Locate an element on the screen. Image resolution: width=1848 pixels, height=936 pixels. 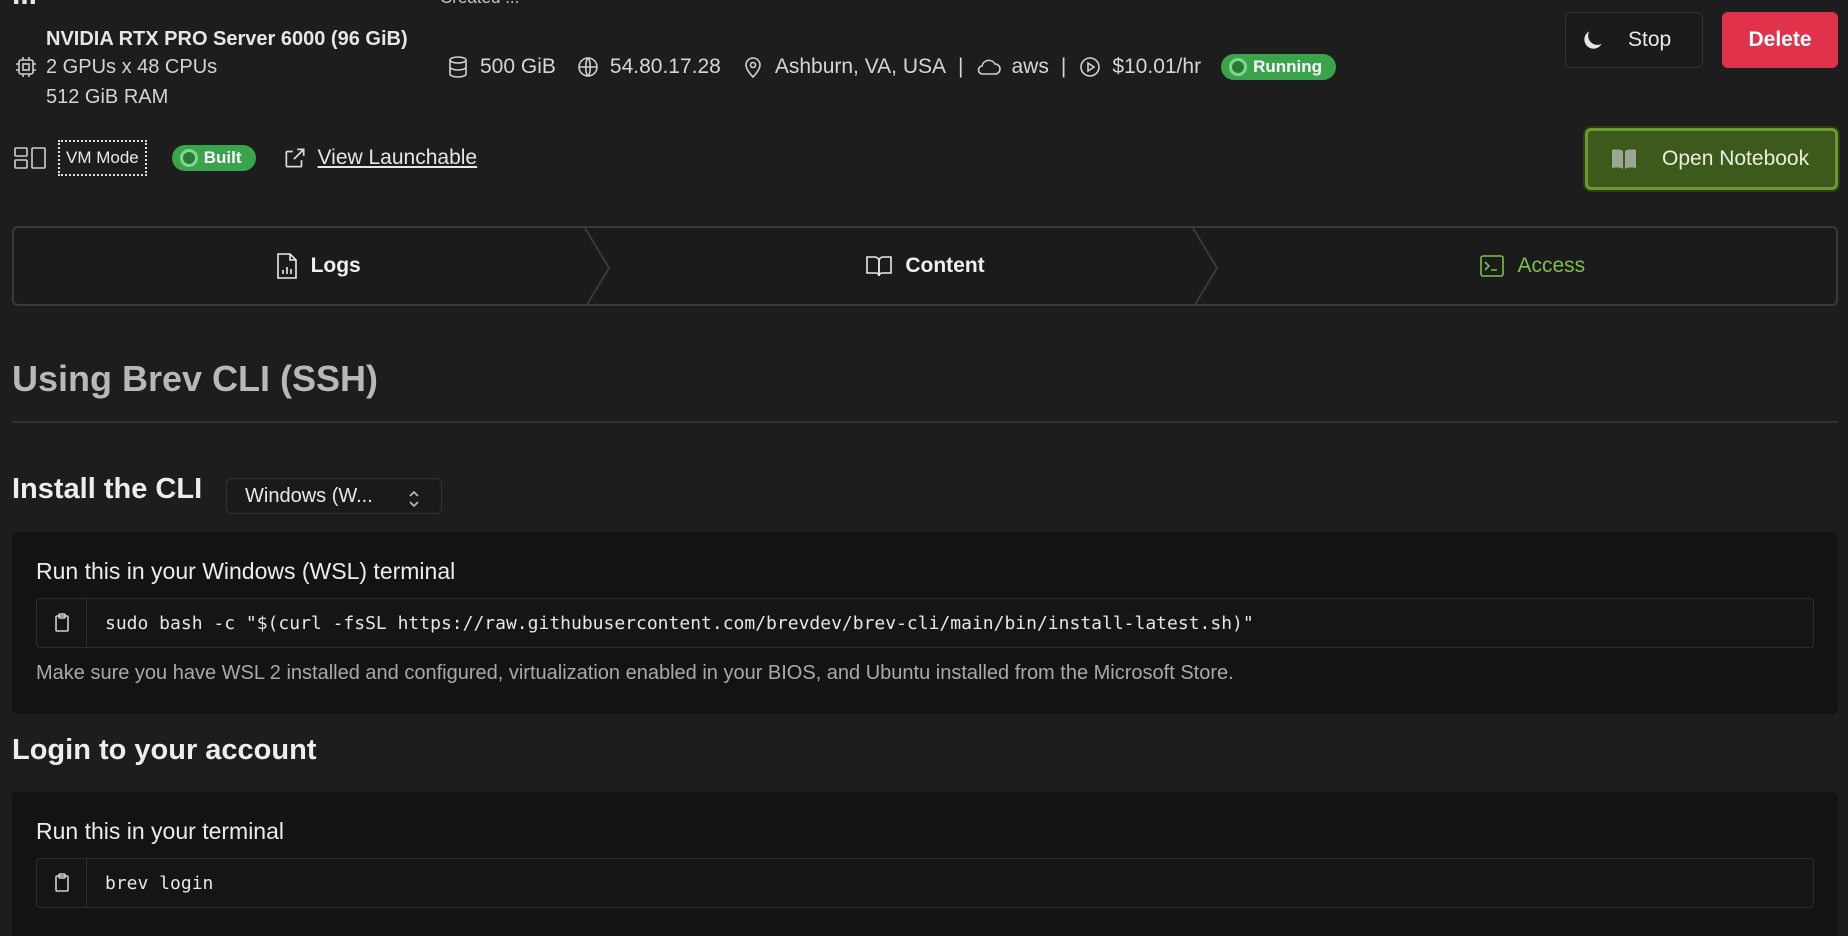
steps-nav: Logs Content Access is located at coordinates (925, 266).